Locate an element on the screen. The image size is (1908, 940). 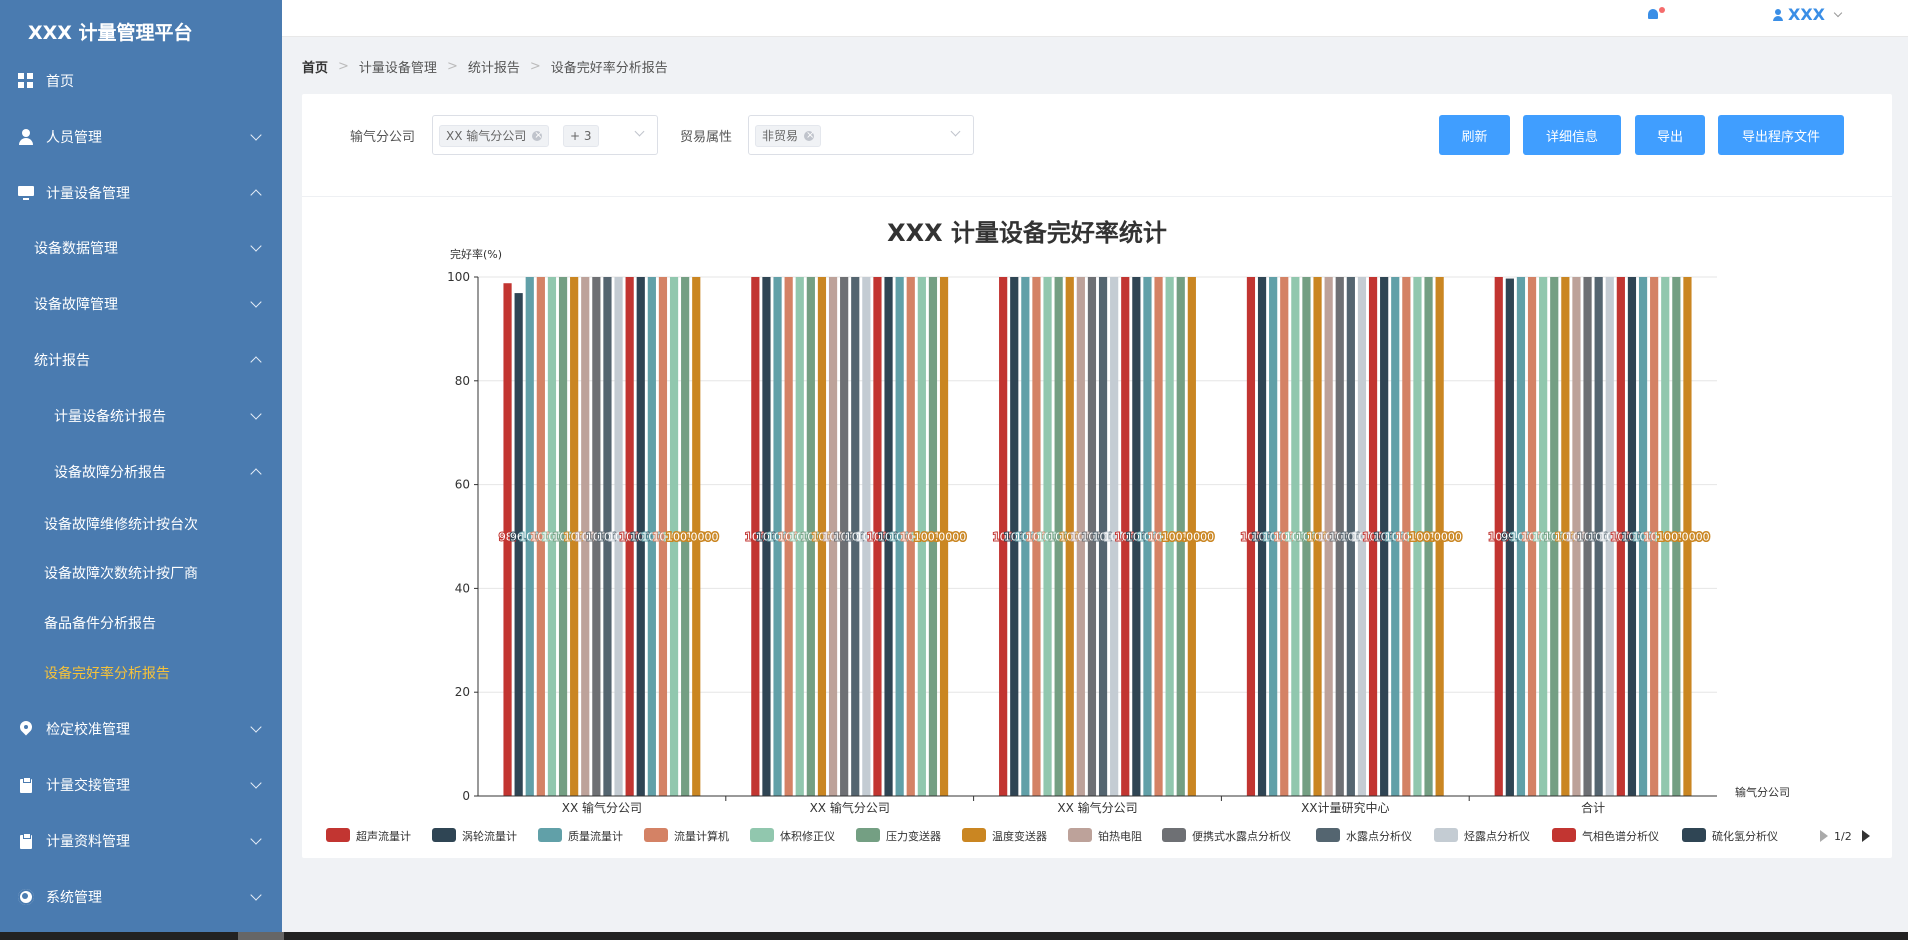
clipboard-icon is located at coordinates (26, 841).